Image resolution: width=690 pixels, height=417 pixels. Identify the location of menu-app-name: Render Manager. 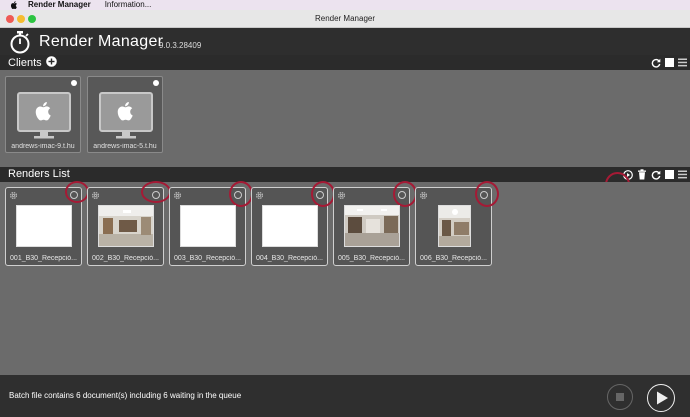
(59, 5).